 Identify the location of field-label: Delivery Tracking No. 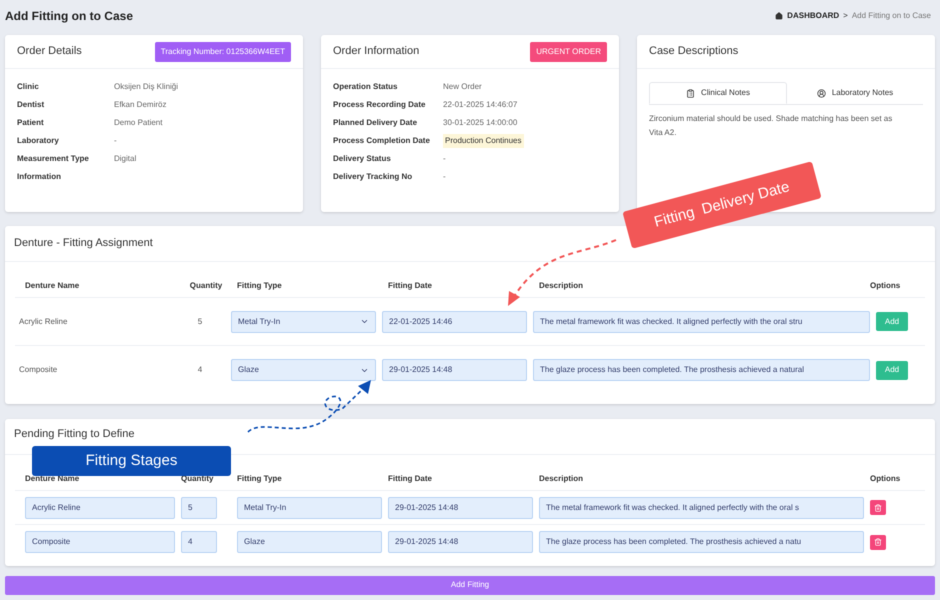
(373, 177).